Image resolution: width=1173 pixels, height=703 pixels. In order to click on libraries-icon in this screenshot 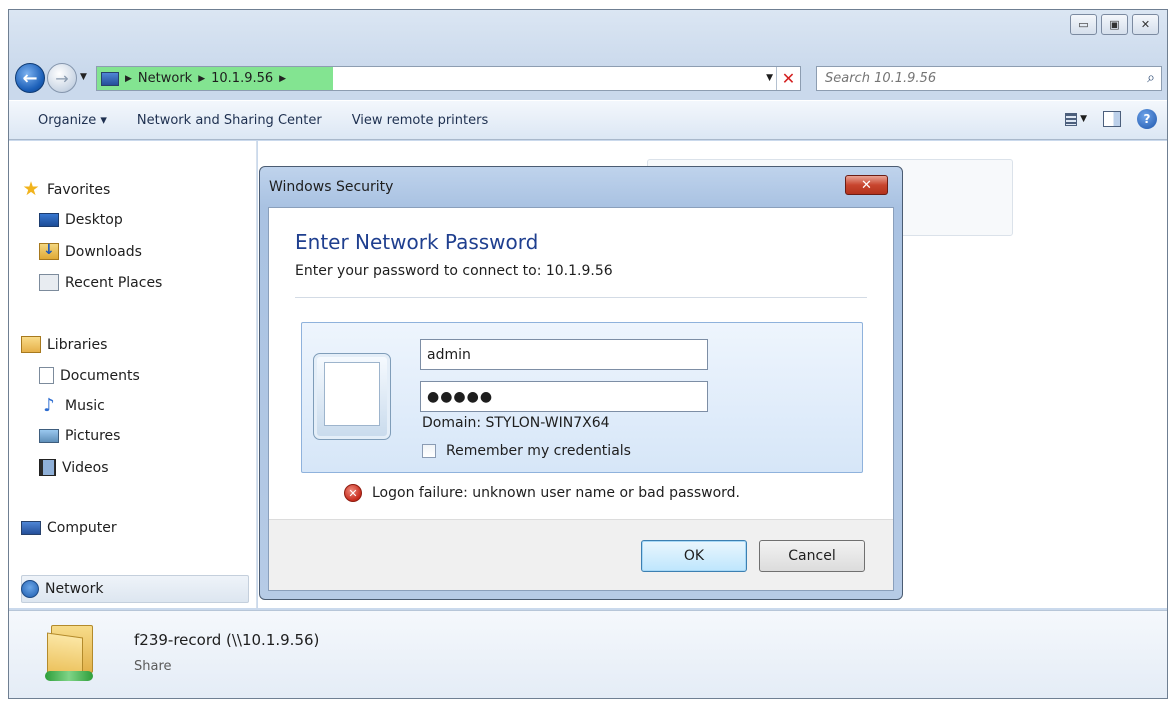, I will do `click(31, 344)`.